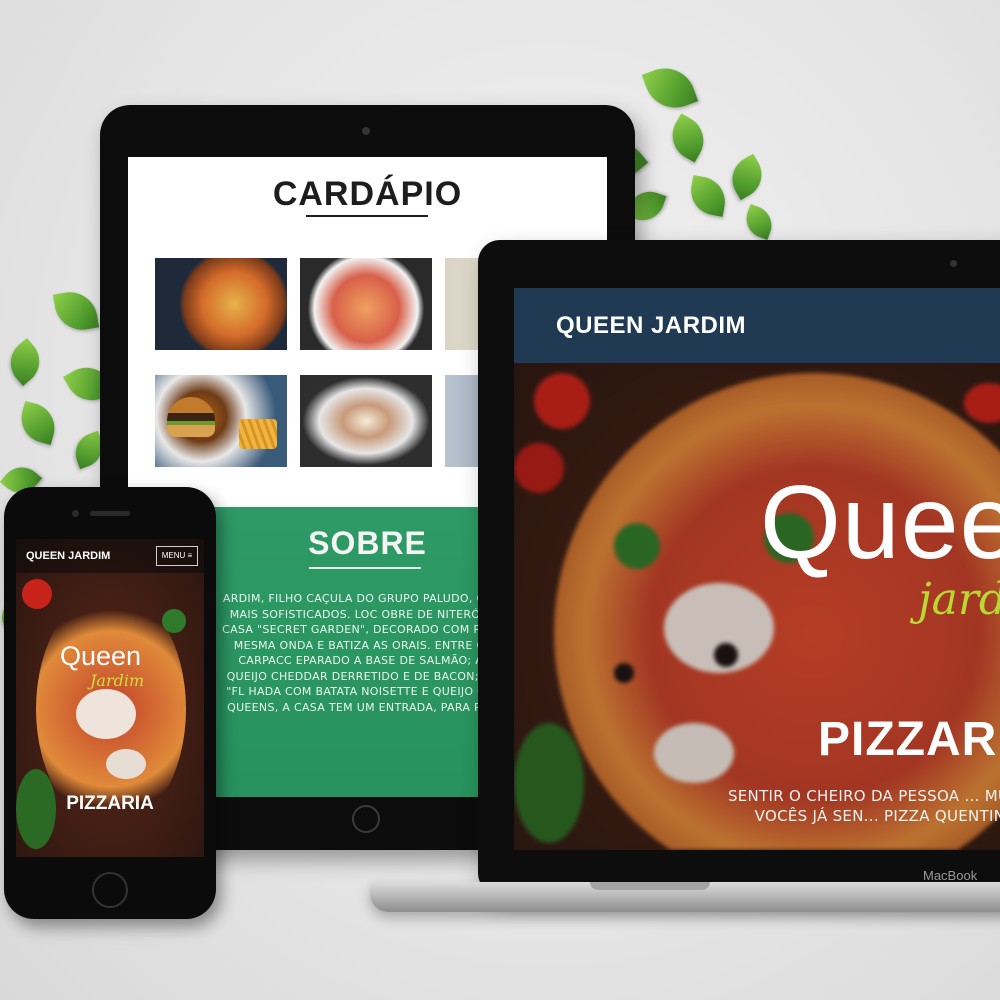 The height and width of the screenshot is (1000, 1000). What do you see at coordinates (366, 819) in the screenshot?
I see `tablet-home-button` at bounding box center [366, 819].